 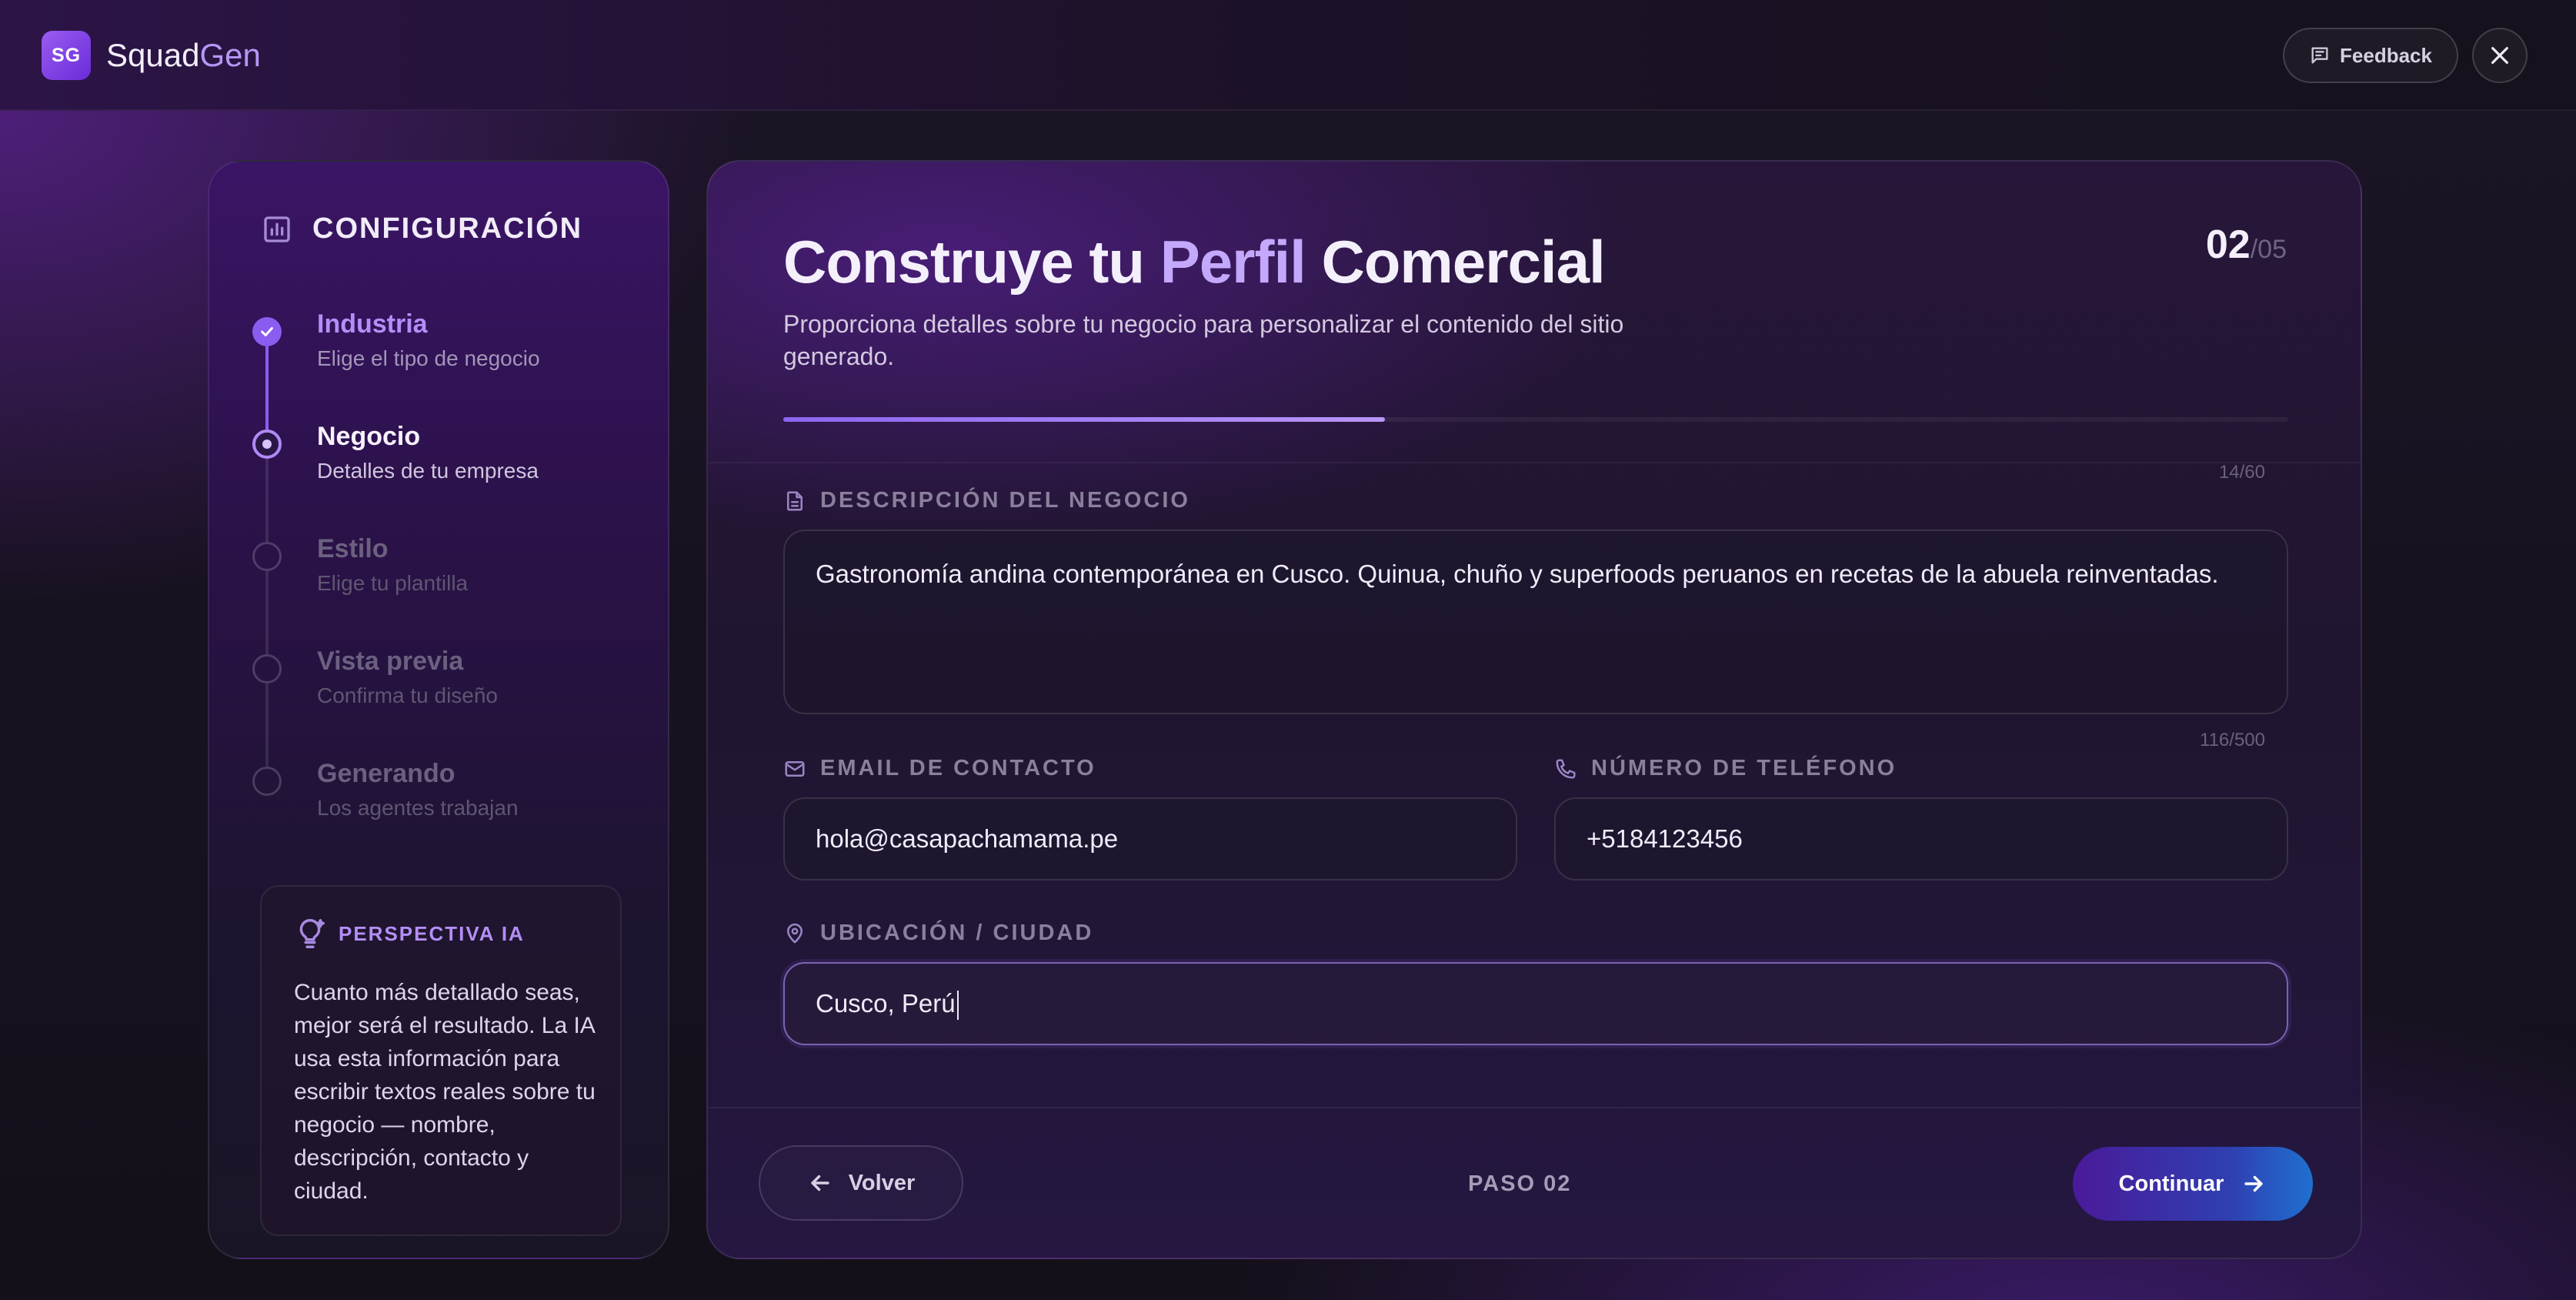 What do you see at coordinates (1535, 1003) in the screenshot?
I see `location-field: Cusco, Perú` at bounding box center [1535, 1003].